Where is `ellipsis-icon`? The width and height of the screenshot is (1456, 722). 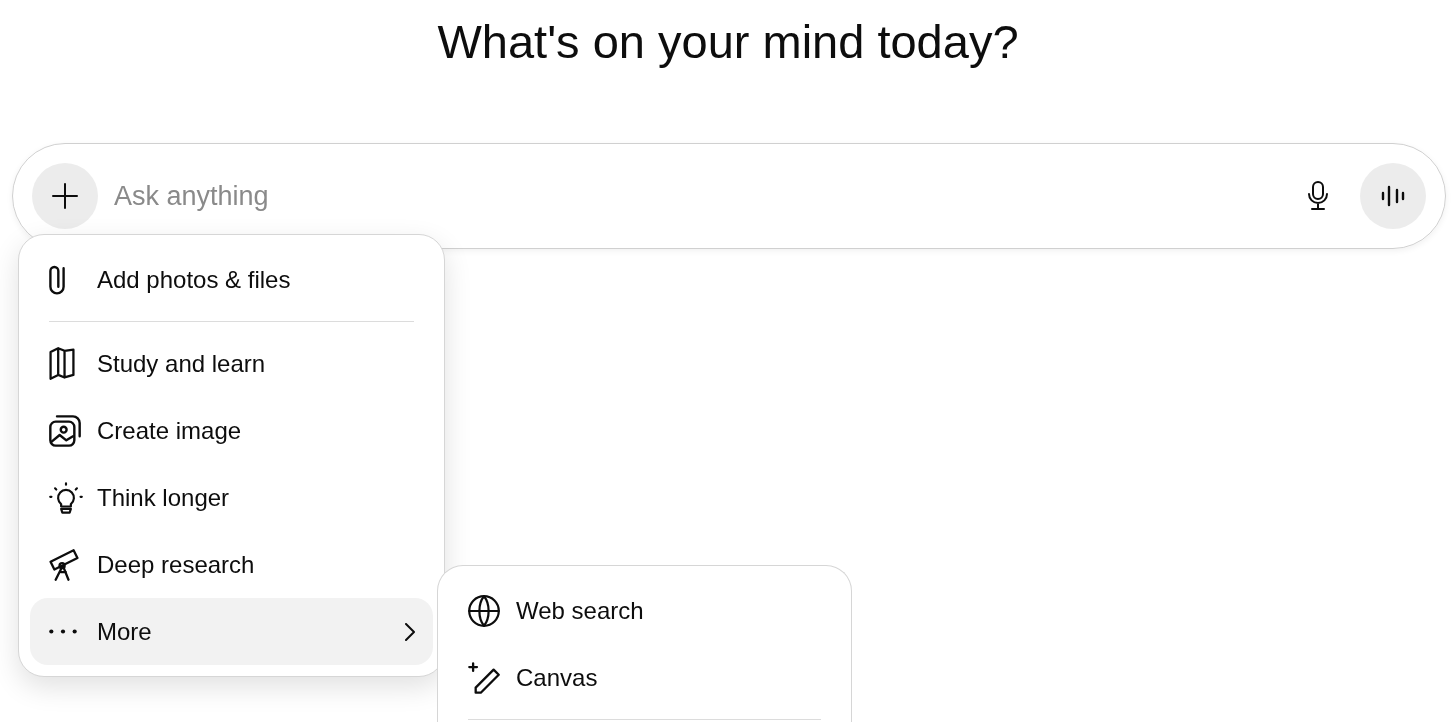 ellipsis-icon is located at coordinates (63, 631).